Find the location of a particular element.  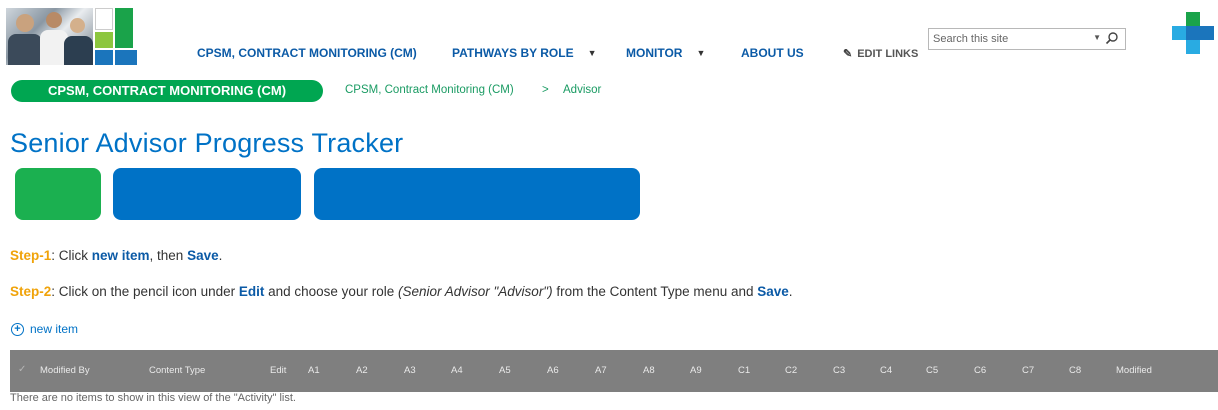

nav-item-cpsm: CPSM, CONTRACT MONITORING (CM) is located at coordinates (307, 53).